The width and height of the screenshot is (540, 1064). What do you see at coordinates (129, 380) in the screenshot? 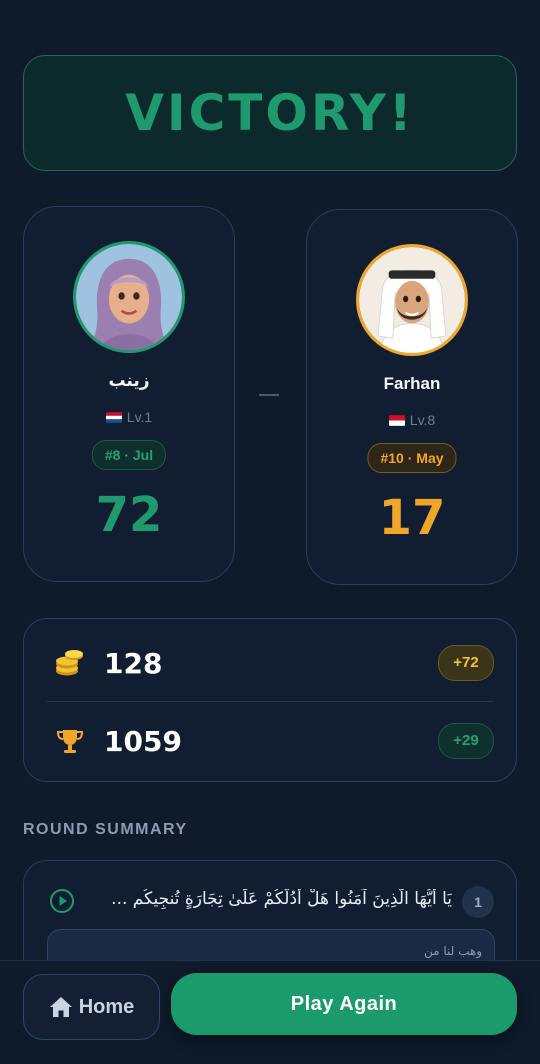
I see `player-name: زينب` at bounding box center [129, 380].